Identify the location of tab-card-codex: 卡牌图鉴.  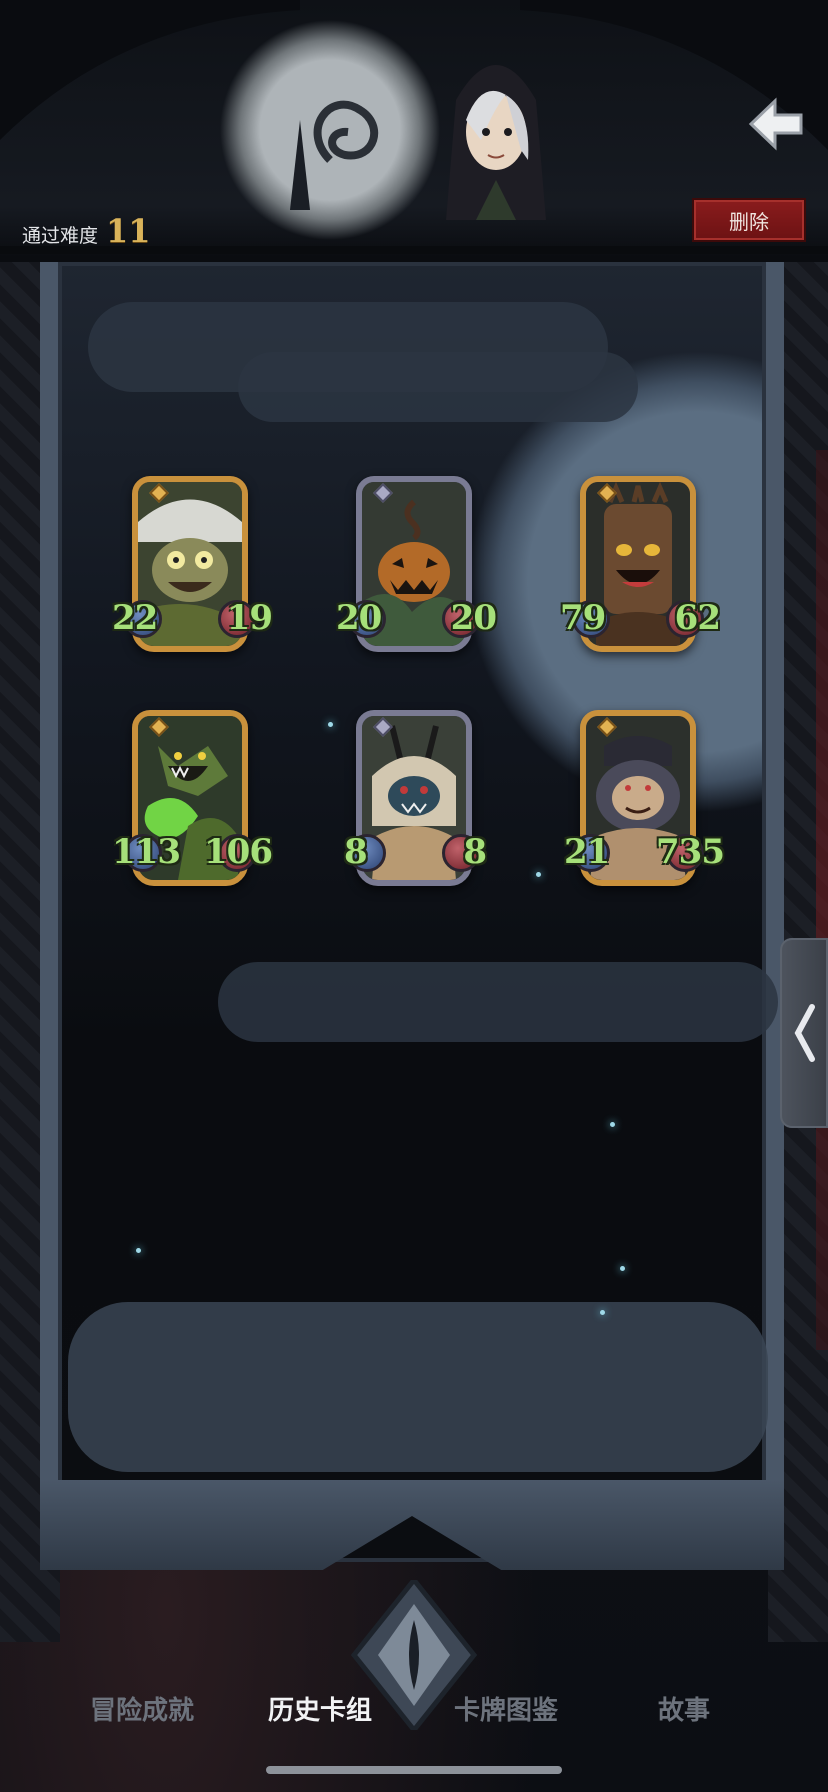
(506, 1708).